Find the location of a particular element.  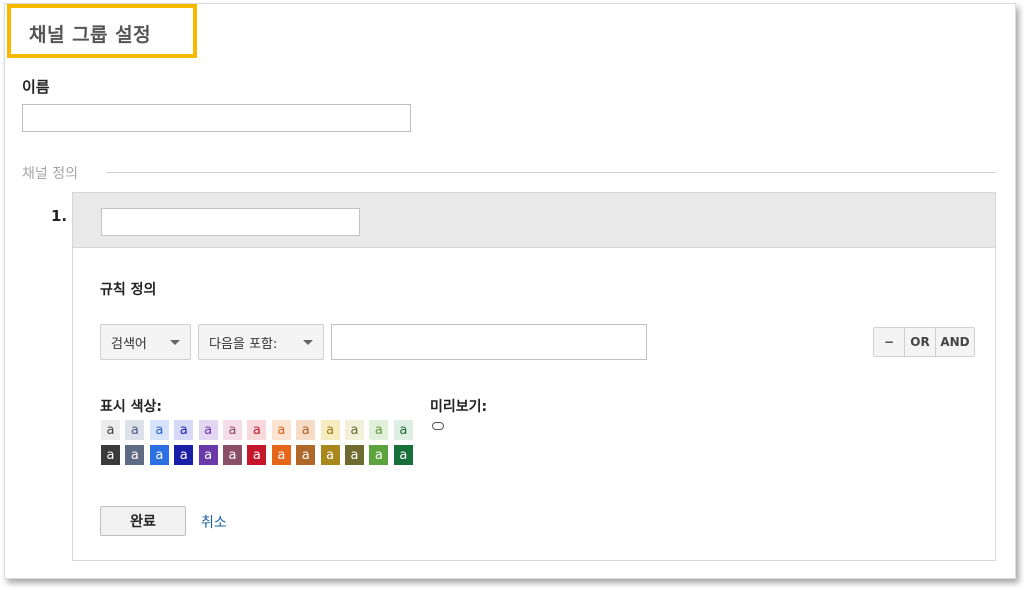

color-swatch-dark-10: a is located at coordinates (330, 455).